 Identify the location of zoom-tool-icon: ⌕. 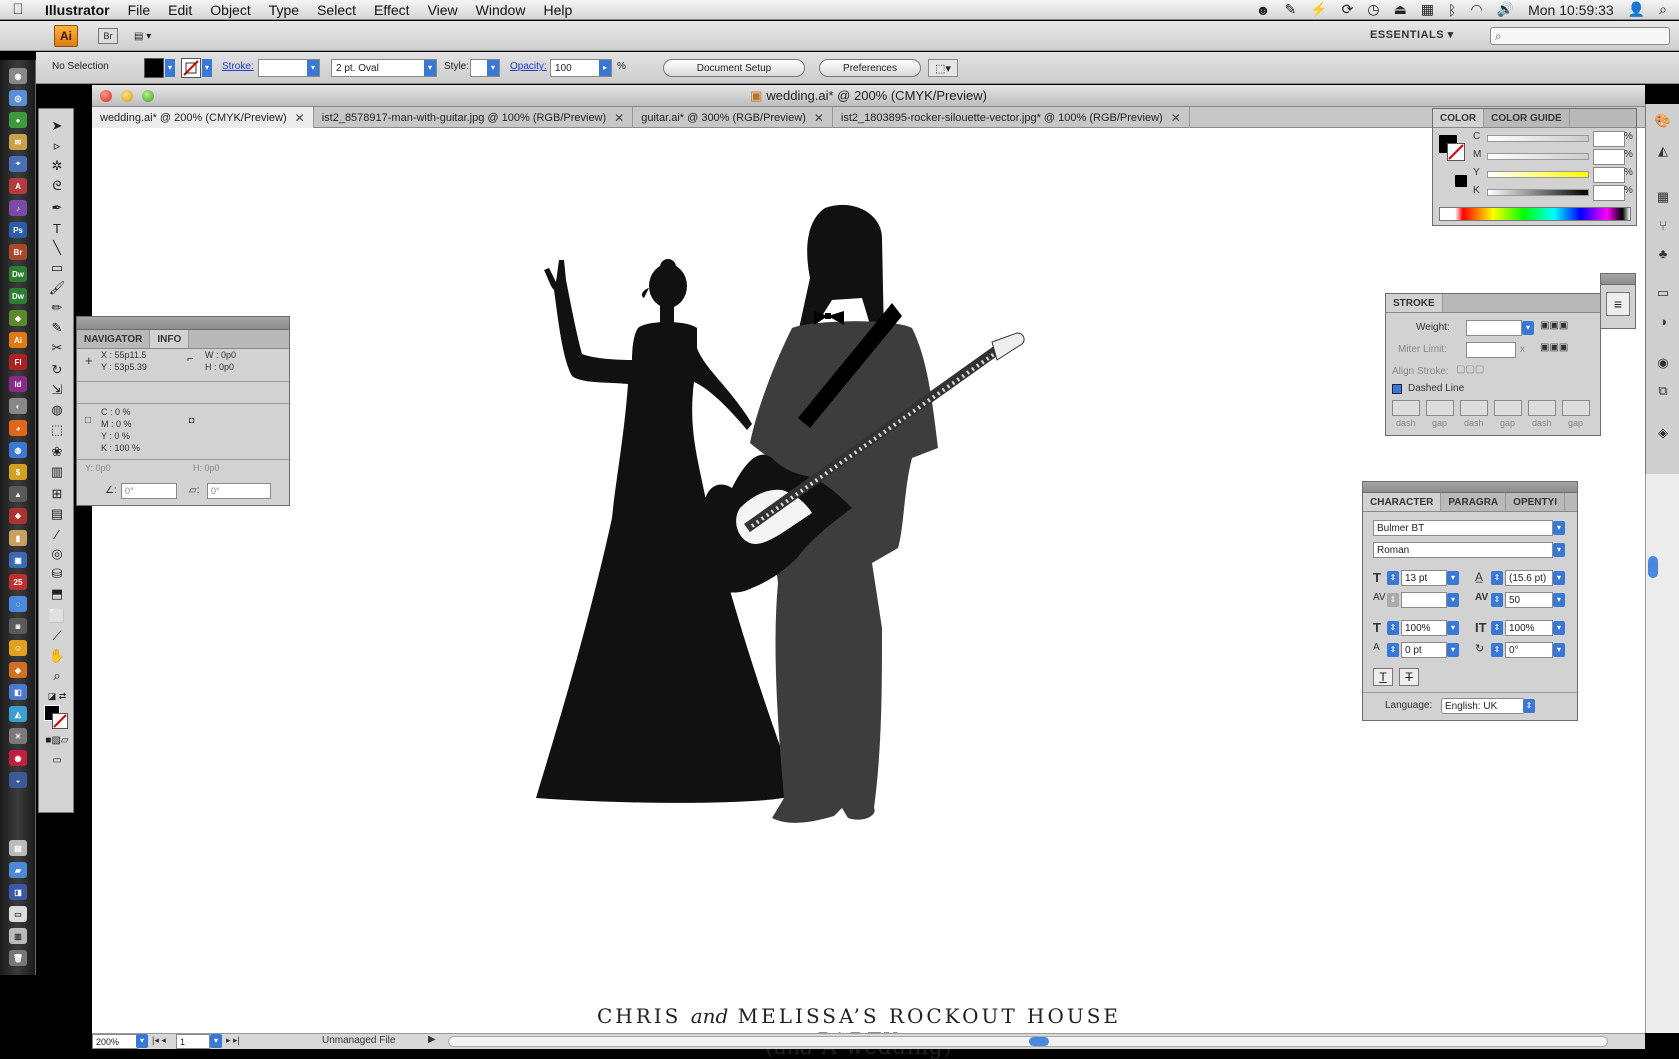
(57, 676).